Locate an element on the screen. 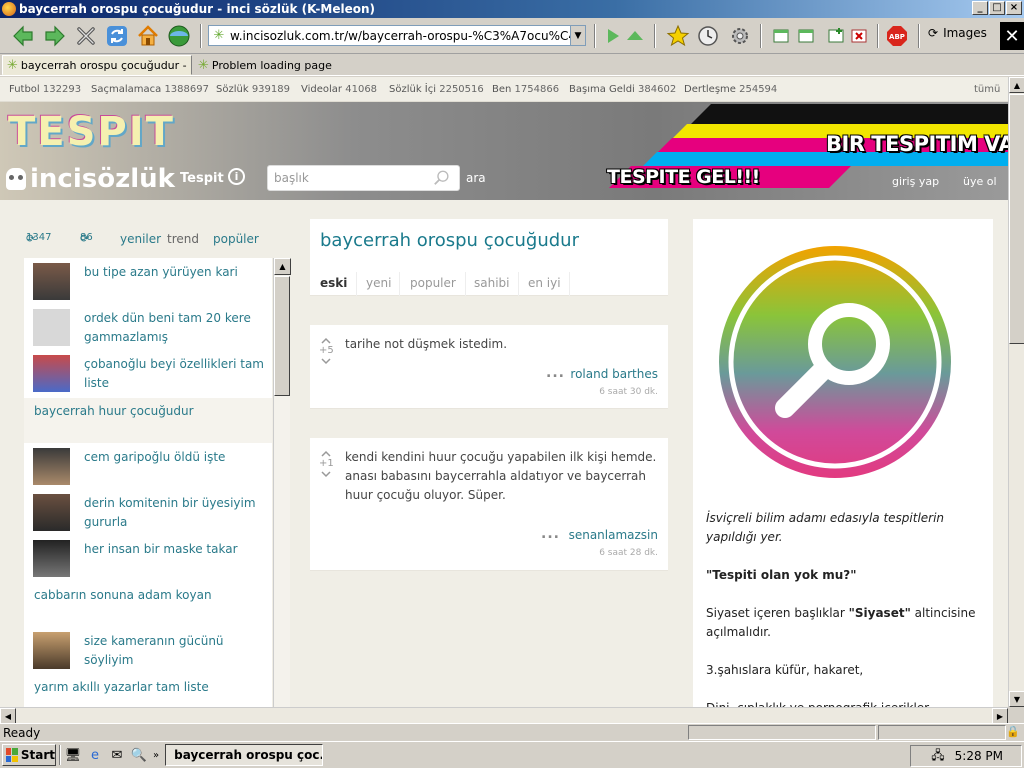  home-icon is located at coordinates (148, 36).